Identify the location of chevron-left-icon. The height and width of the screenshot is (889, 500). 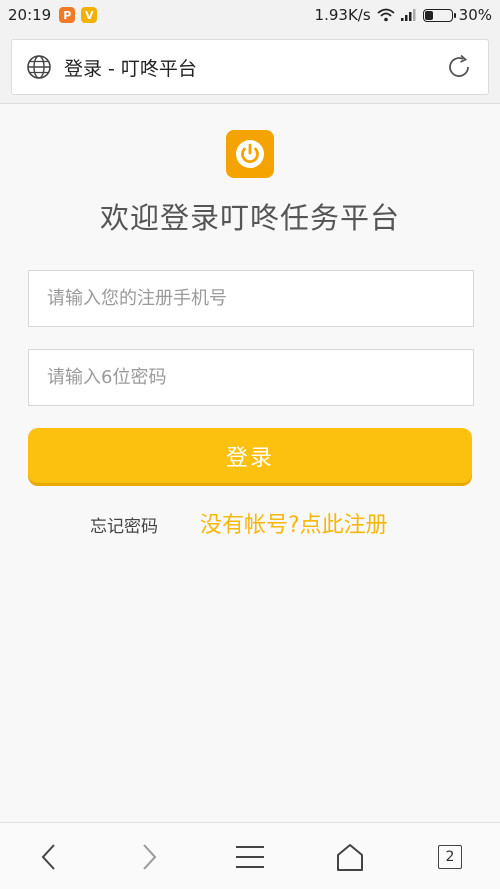
(48, 857).